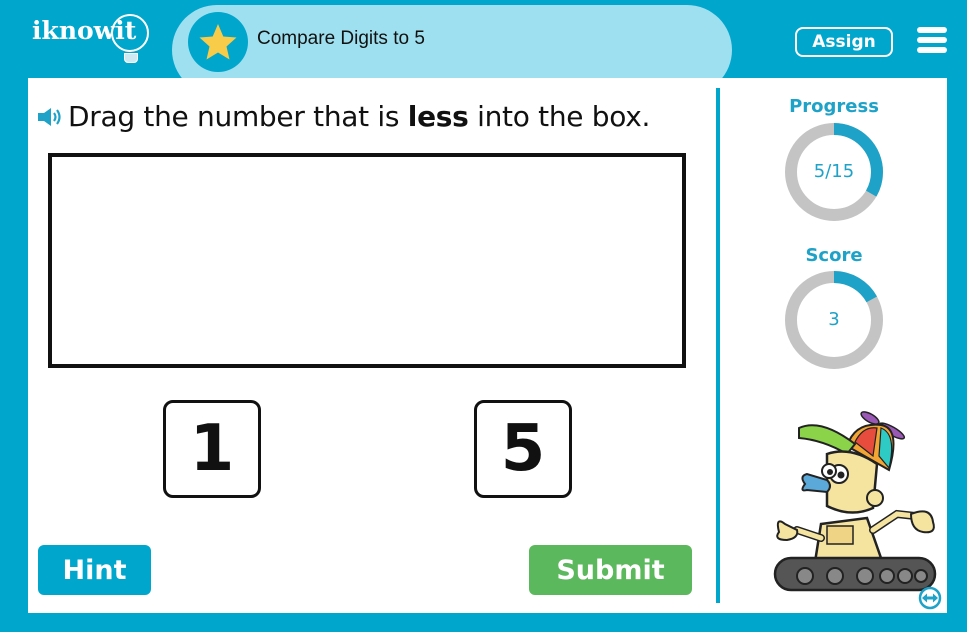 The height and width of the screenshot is (640, 980). Describe the element at coordinates (559, 116) in the screenshot. I see `question-text-suffix: into the box.` at that location.